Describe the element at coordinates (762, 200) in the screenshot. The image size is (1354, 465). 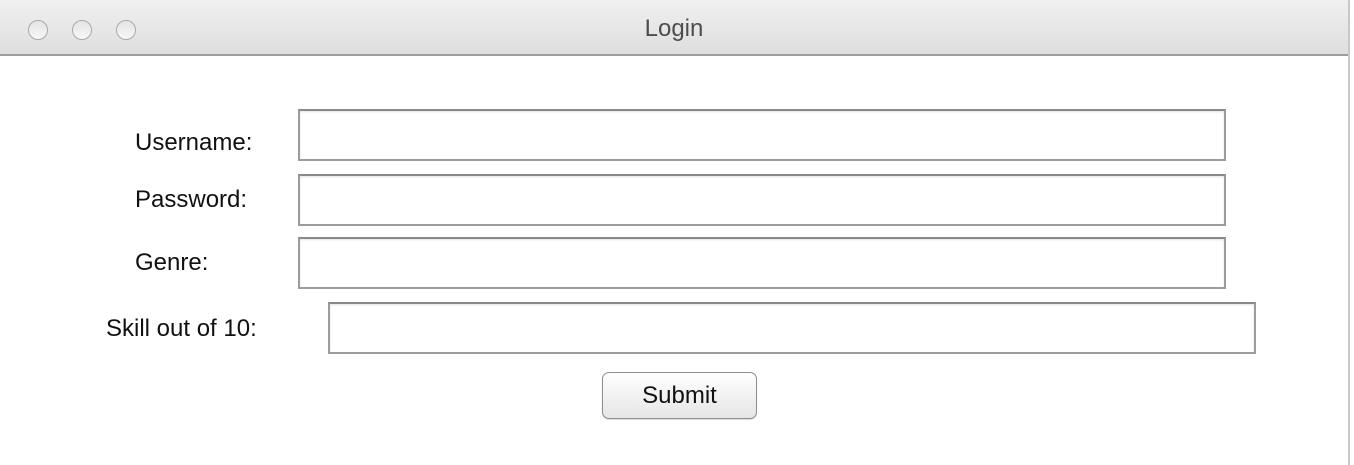
I see `password-field` at that location.